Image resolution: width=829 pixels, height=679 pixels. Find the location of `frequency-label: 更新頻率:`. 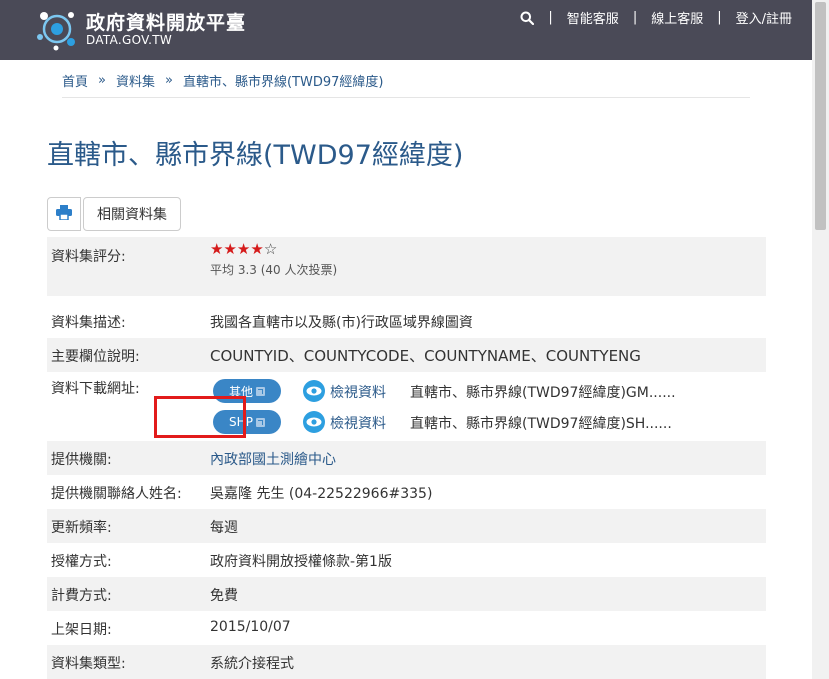

frequency-label: 更新頻率: is located at coordinates (81, 528).